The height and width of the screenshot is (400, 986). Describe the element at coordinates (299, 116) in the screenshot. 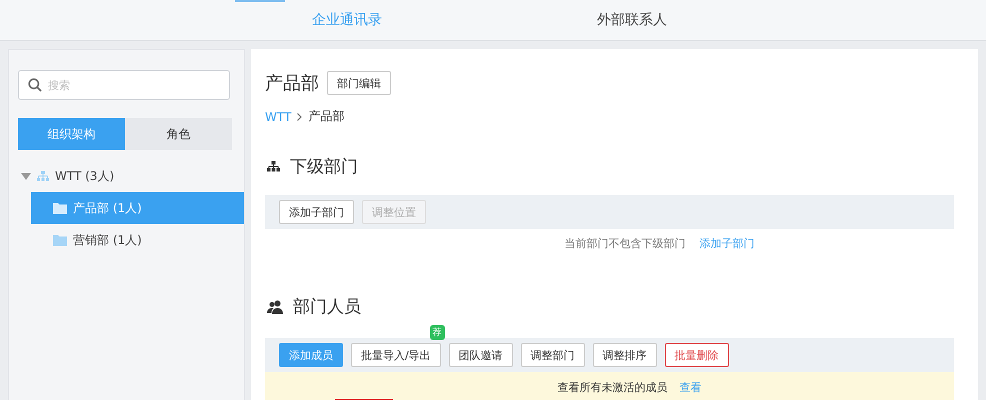

I see `chevron-icon` at that location.